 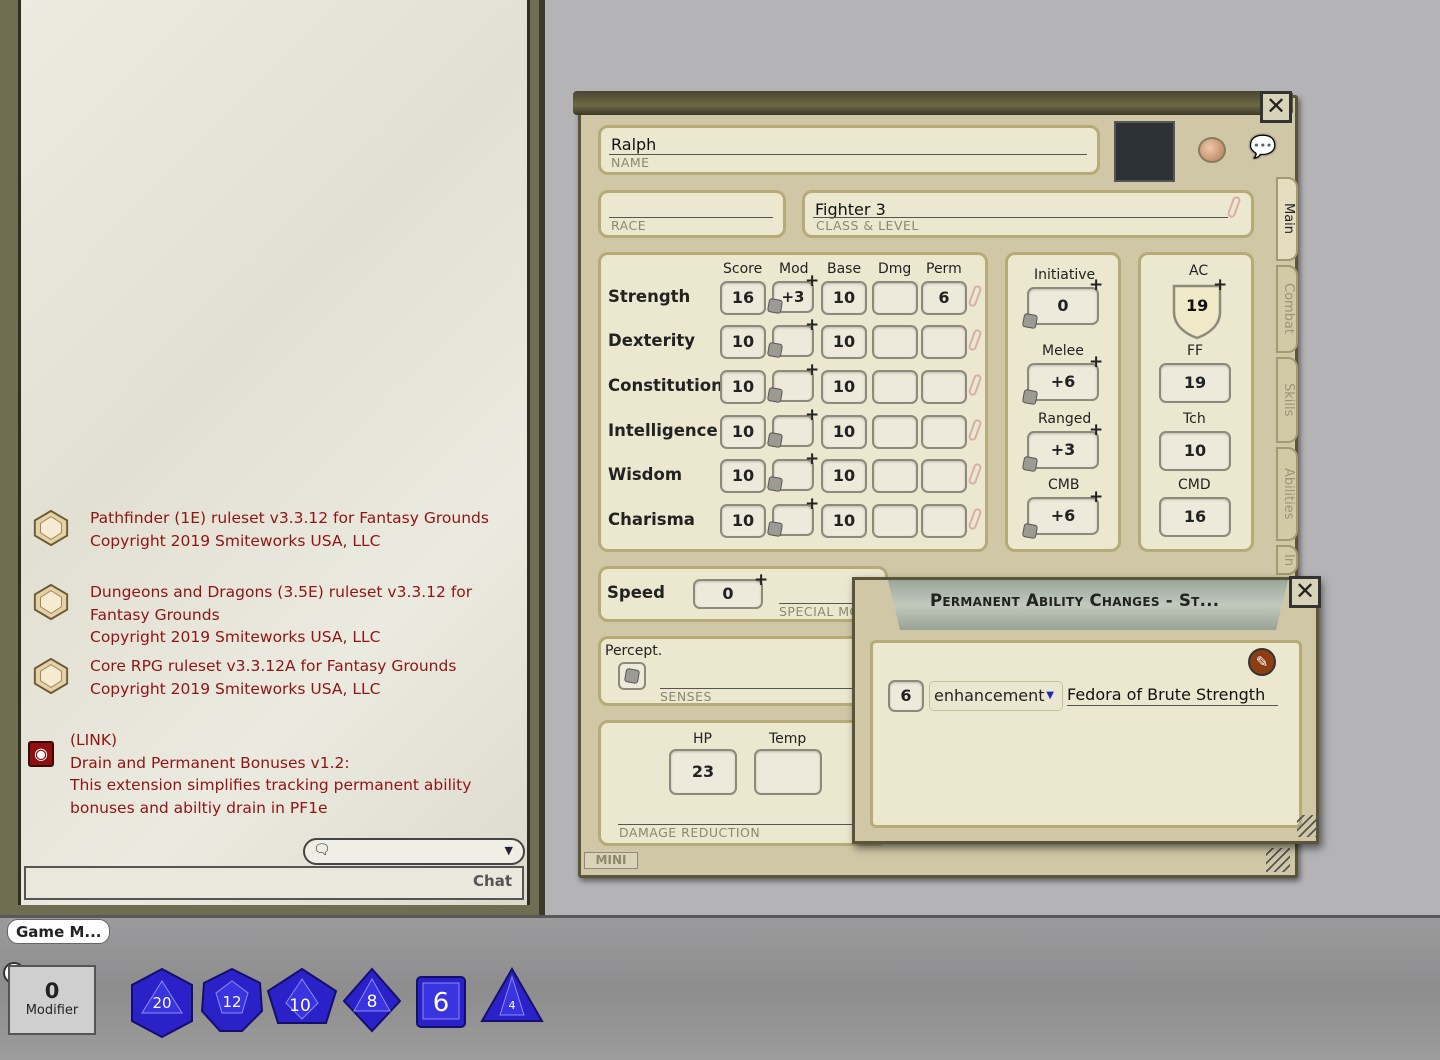 What do you see at coordinates (906, 696) in the screenshot?
I see `perm-entry-value: 6` at bounding box center [906, 696].